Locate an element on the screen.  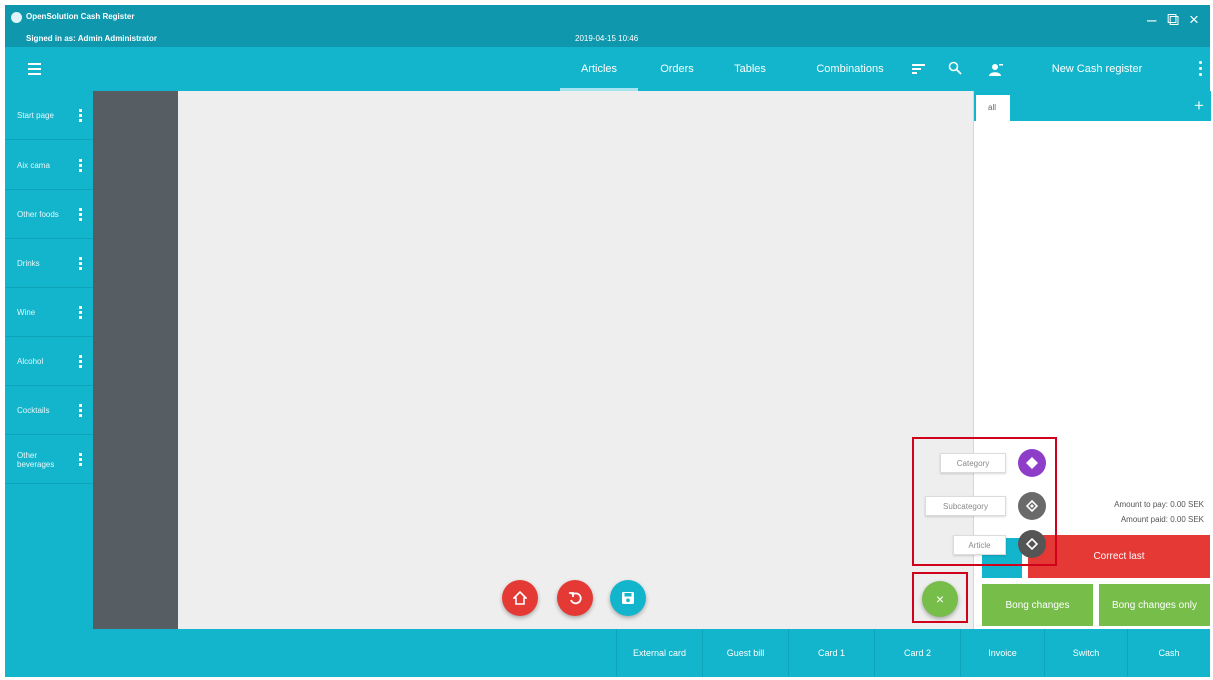
cash-register-name: New Cash register is located at coordinates (1097, 69).